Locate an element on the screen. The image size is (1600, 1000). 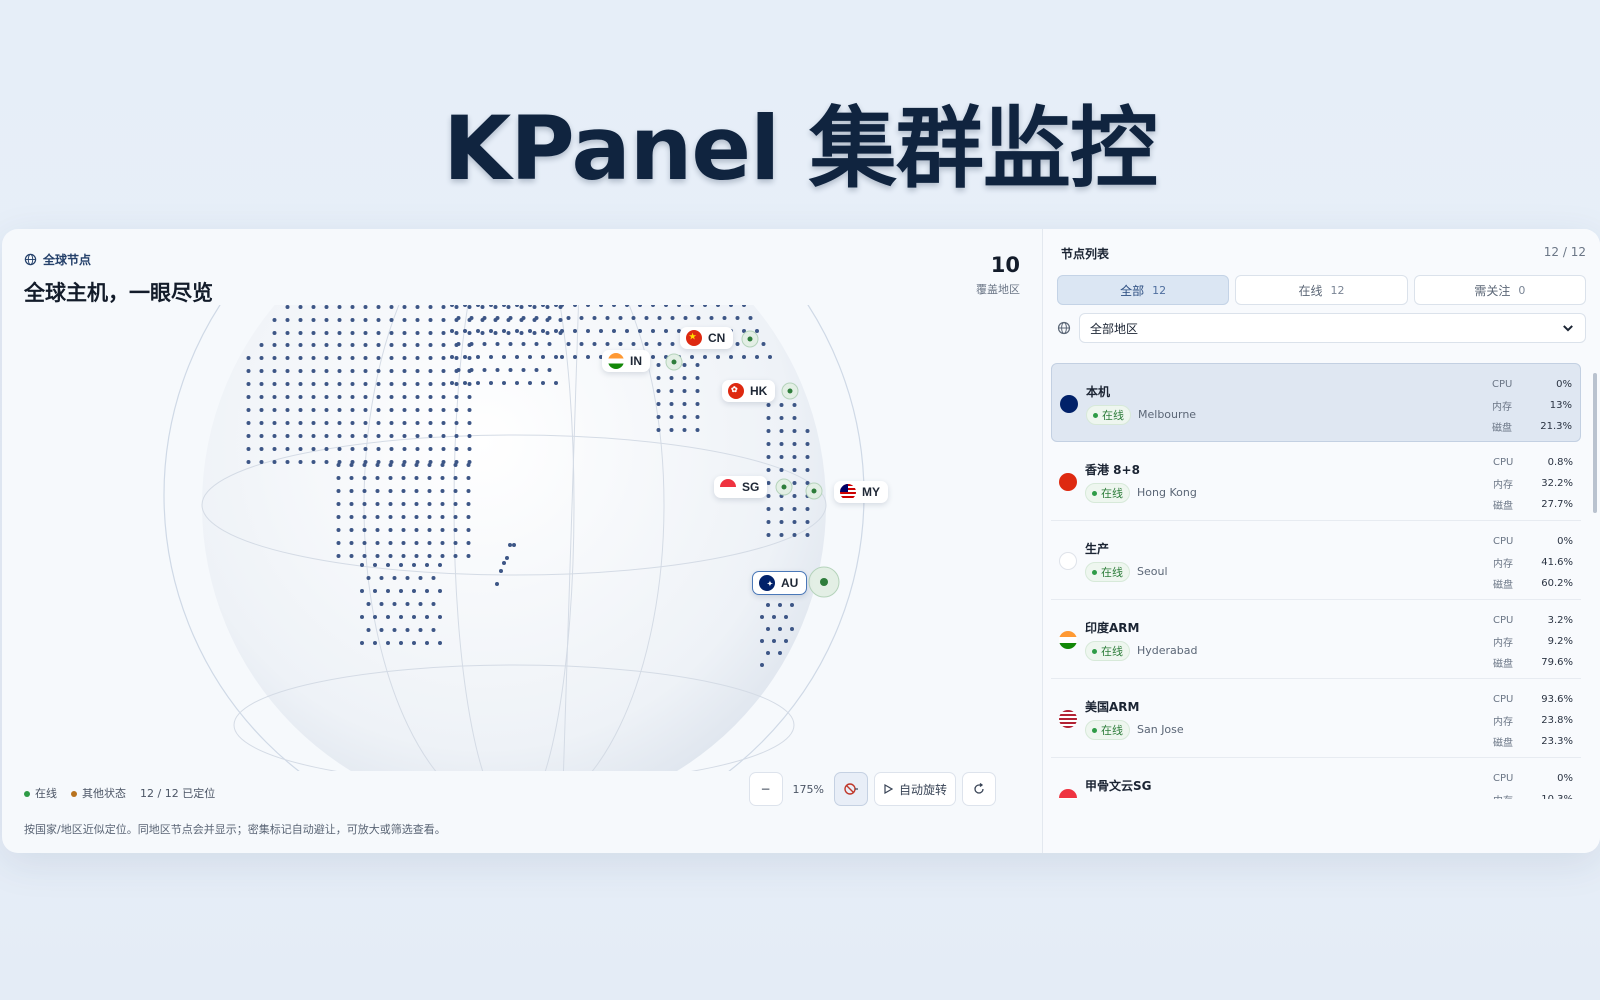
legend-other: 其他状态 is located at coordinates (98, 793).